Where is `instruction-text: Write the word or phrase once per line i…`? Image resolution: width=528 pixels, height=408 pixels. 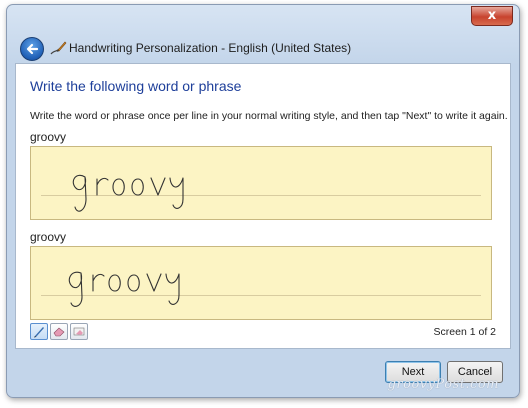
instruction-text: Write the word or phrase once per line i… is located at coordinates (269, 116).